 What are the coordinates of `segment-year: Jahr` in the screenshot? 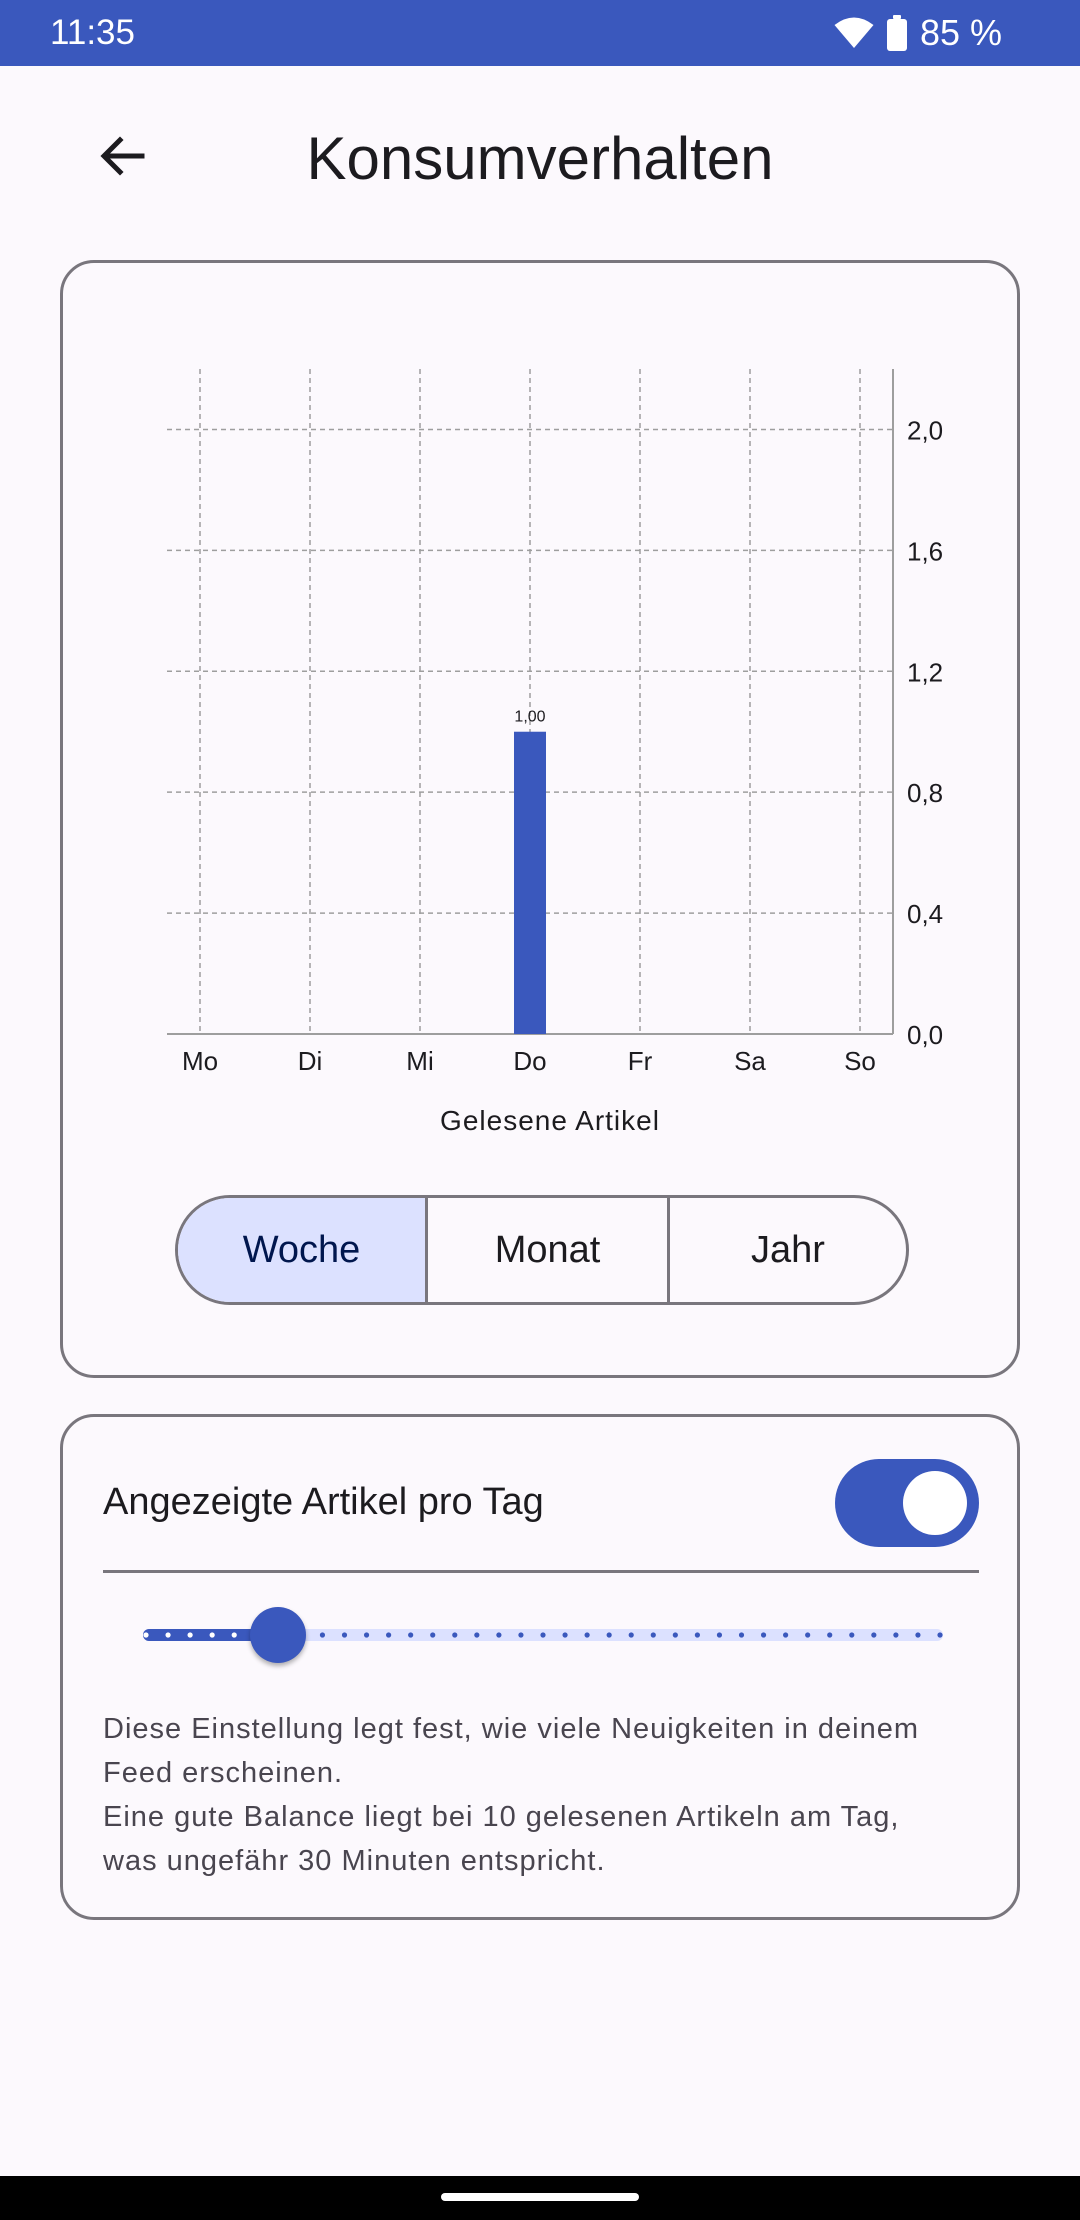 It's located at (786, 1250).